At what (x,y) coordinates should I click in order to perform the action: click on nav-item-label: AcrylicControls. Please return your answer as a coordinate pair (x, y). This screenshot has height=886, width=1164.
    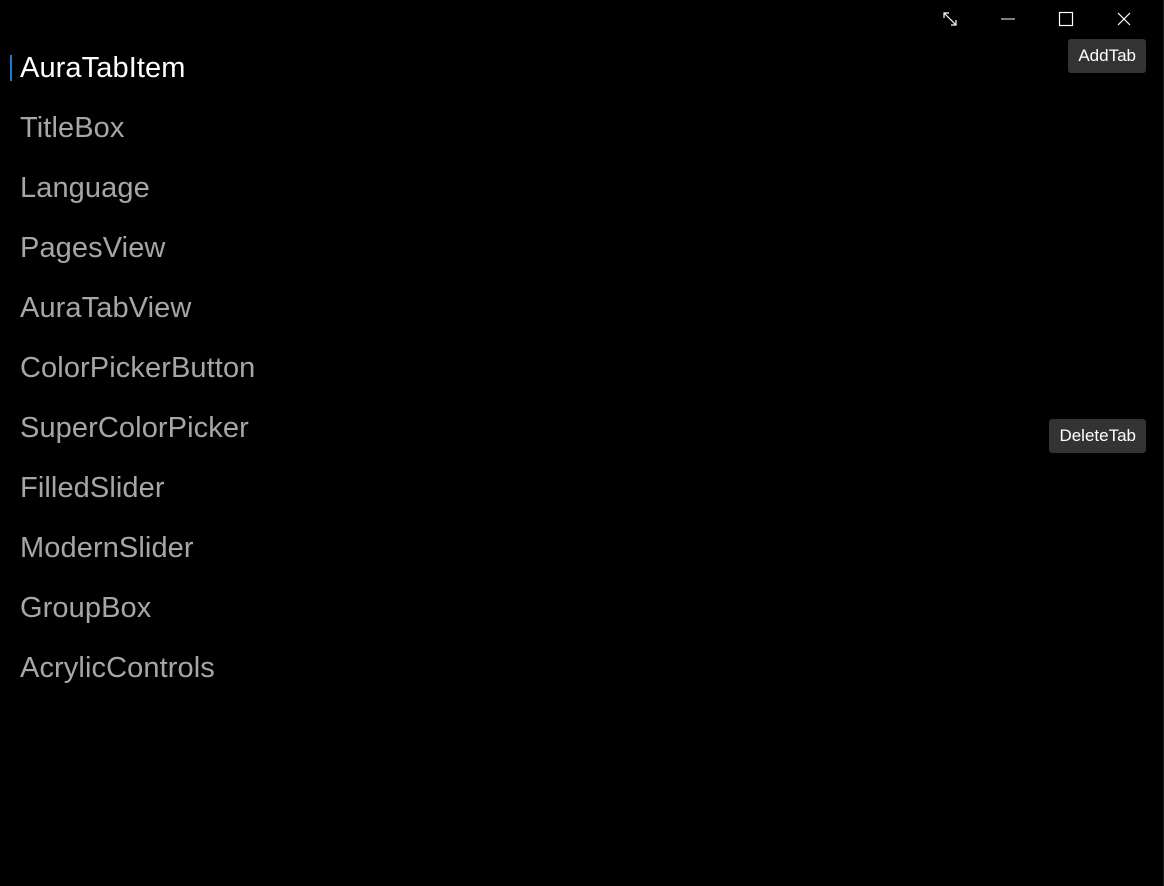
    Looking at the image, I should click on (117, 667).